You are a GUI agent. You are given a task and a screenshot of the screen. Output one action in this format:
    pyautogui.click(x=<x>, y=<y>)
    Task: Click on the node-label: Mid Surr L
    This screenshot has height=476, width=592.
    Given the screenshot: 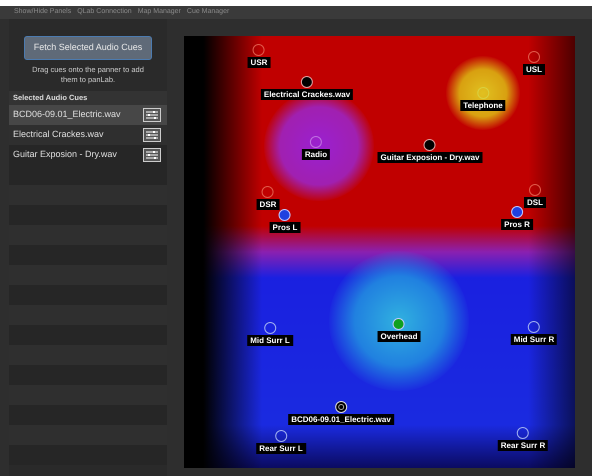 What is the action you would take?
    pyautogui.click(x=270, y=340)
    